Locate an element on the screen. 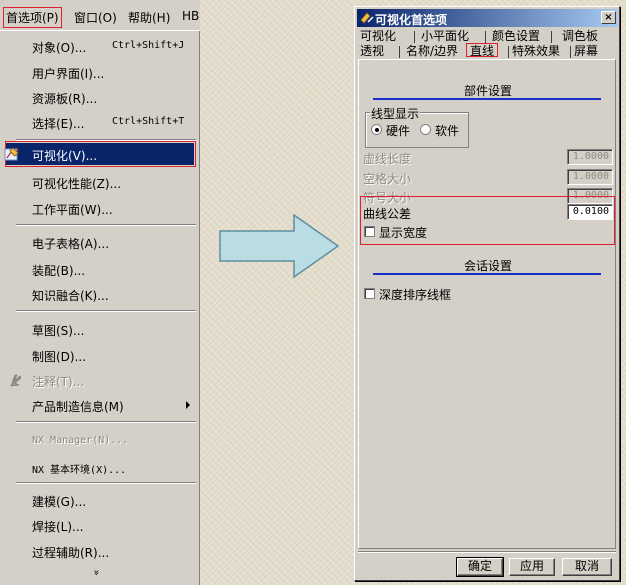 Image resolution: width=626 pixels, height=585 pixels. tab-palette: 调色板 is located at coordinates (580, 36).